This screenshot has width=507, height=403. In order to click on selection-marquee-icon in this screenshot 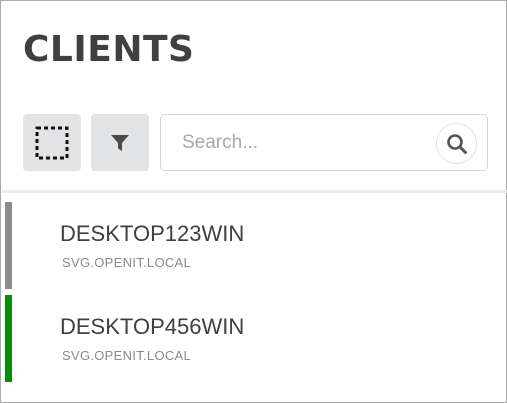, I will do `click(52, 142)`.